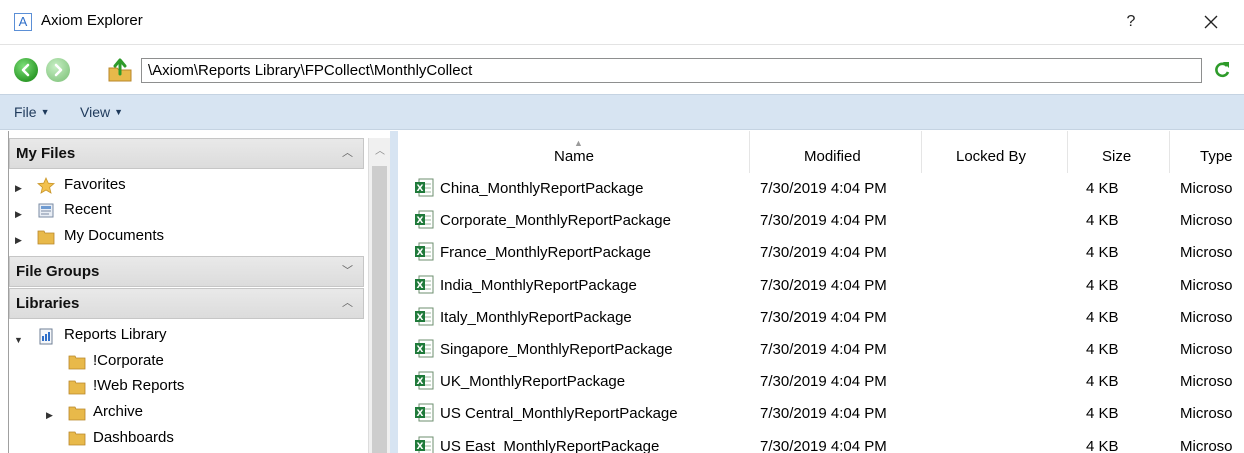  I want to click on back-arrow-icon, so click(25, 70).